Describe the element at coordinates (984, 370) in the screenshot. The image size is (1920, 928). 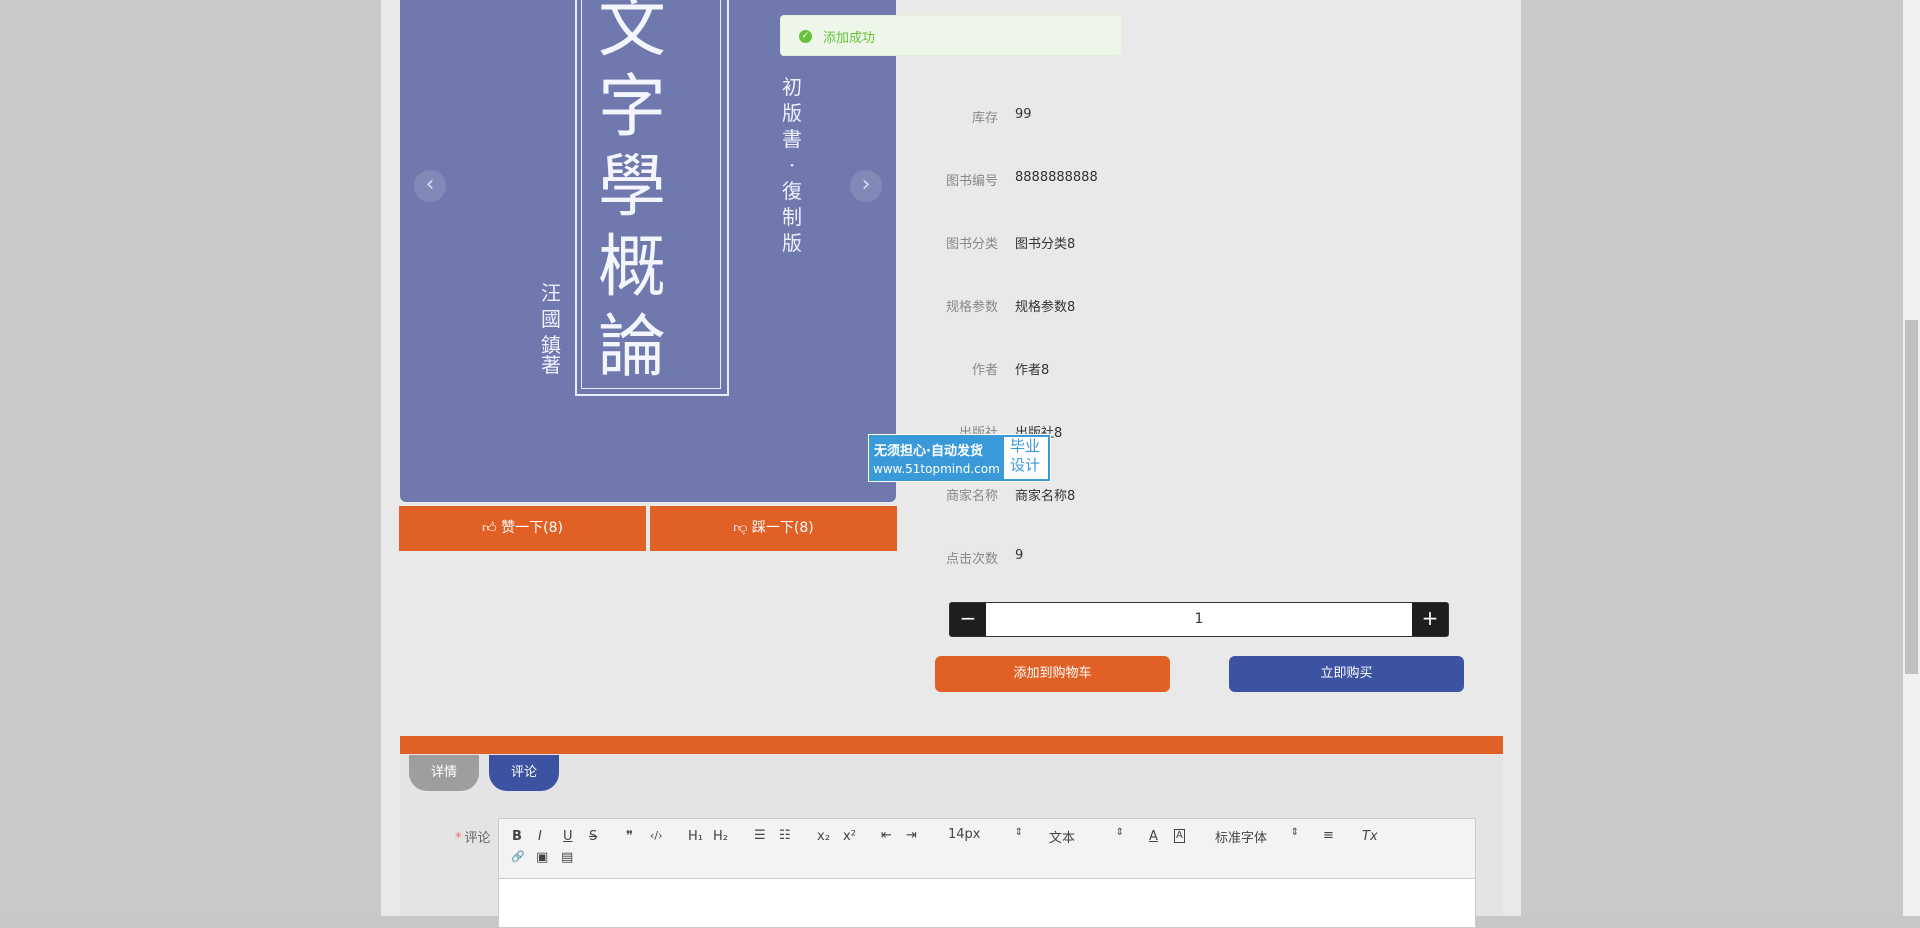
I see `info-label: 作者` at that location.